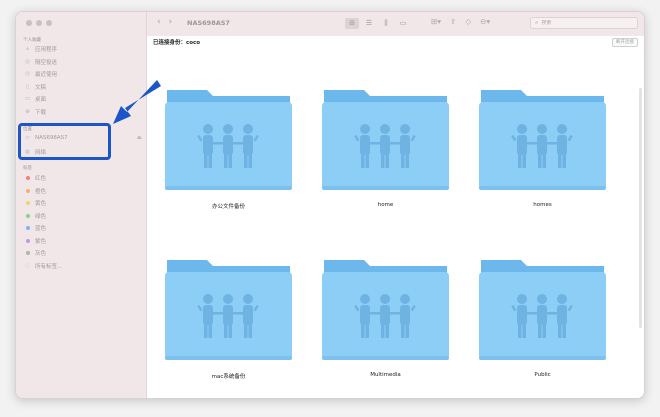 The image size is (660, 417). I want to click on close-window-button, so click(29, 23).